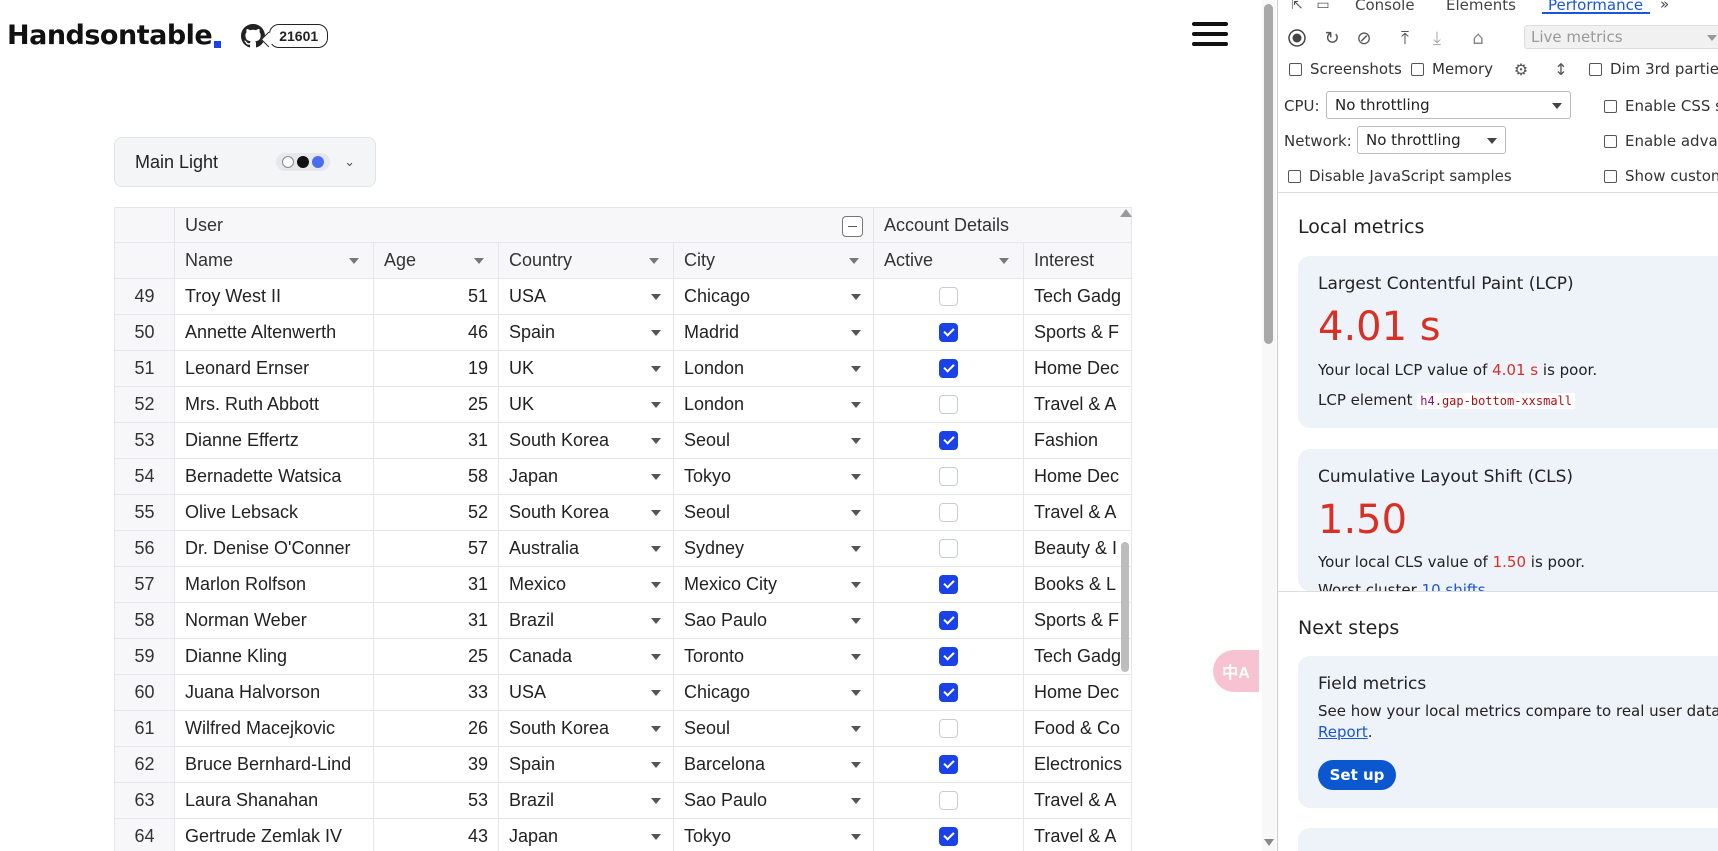  Describe the element at coordinates (1481, 7) in the screenshot. I see `tab-elements: Elements` at that location.